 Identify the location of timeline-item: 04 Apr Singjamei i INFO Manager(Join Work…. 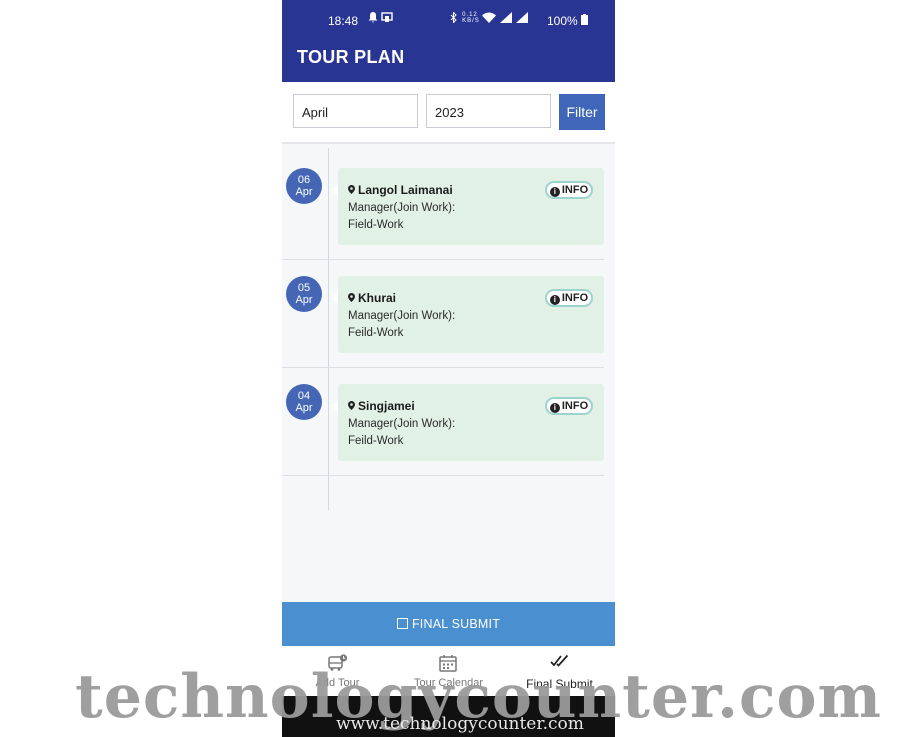
(448, 420).